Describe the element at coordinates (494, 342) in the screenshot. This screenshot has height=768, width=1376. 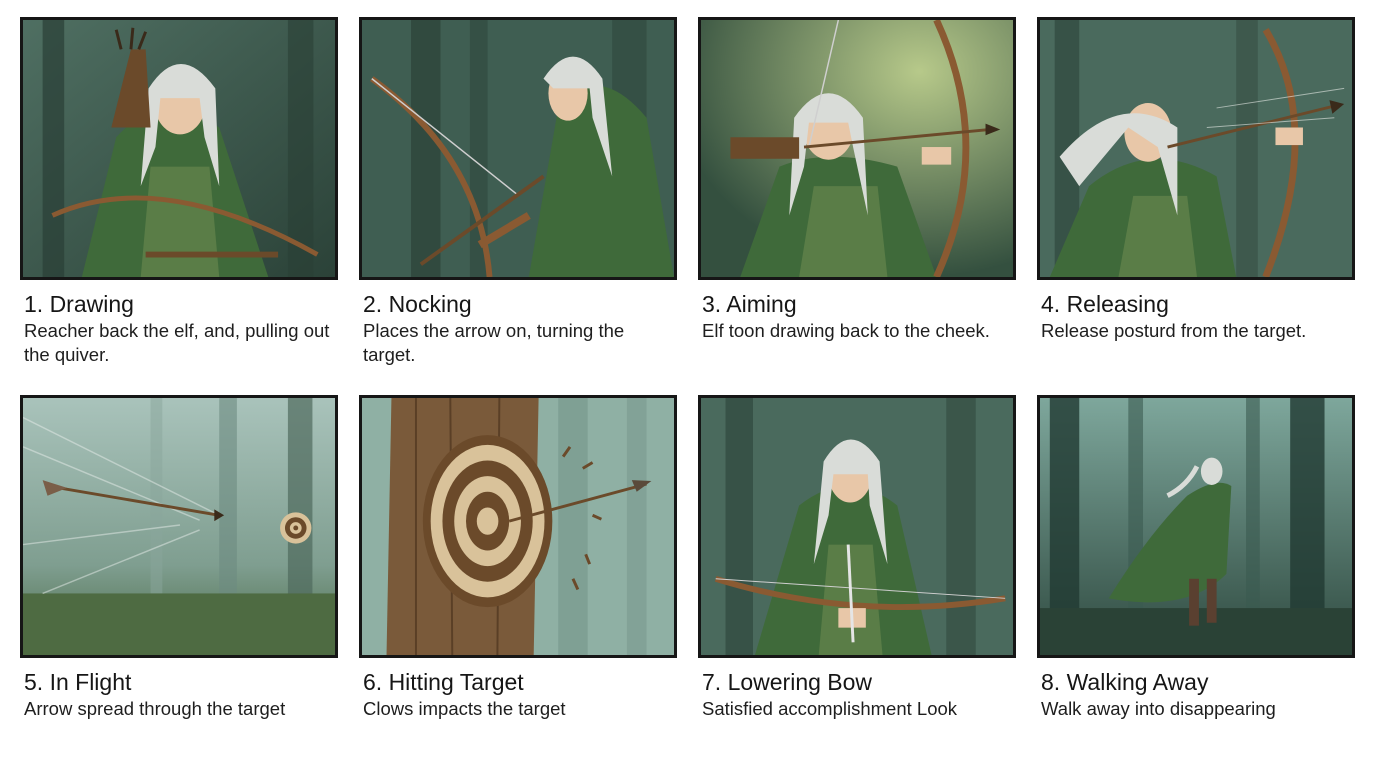
I see `panel-2-caption: Places the arrow on, turning the target.` at that location.